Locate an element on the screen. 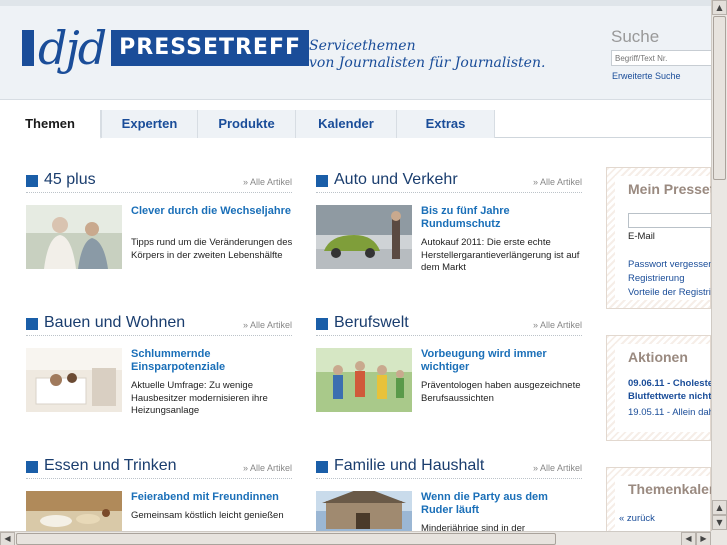  section-header: Auto und Verkehr » Alle Artikel is located at coordinates (449, 182).